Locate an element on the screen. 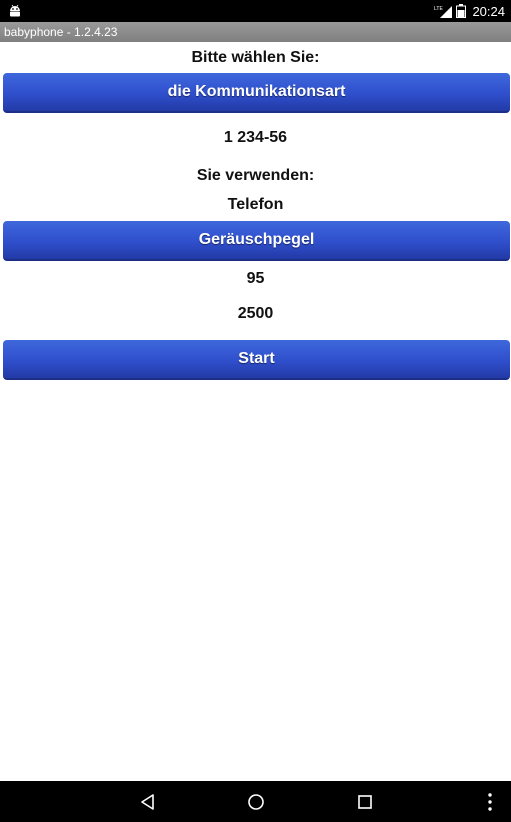 Image resolution: width=511 pixels, height=822 pixels. recents-icon is located at coordinates (365, 802).